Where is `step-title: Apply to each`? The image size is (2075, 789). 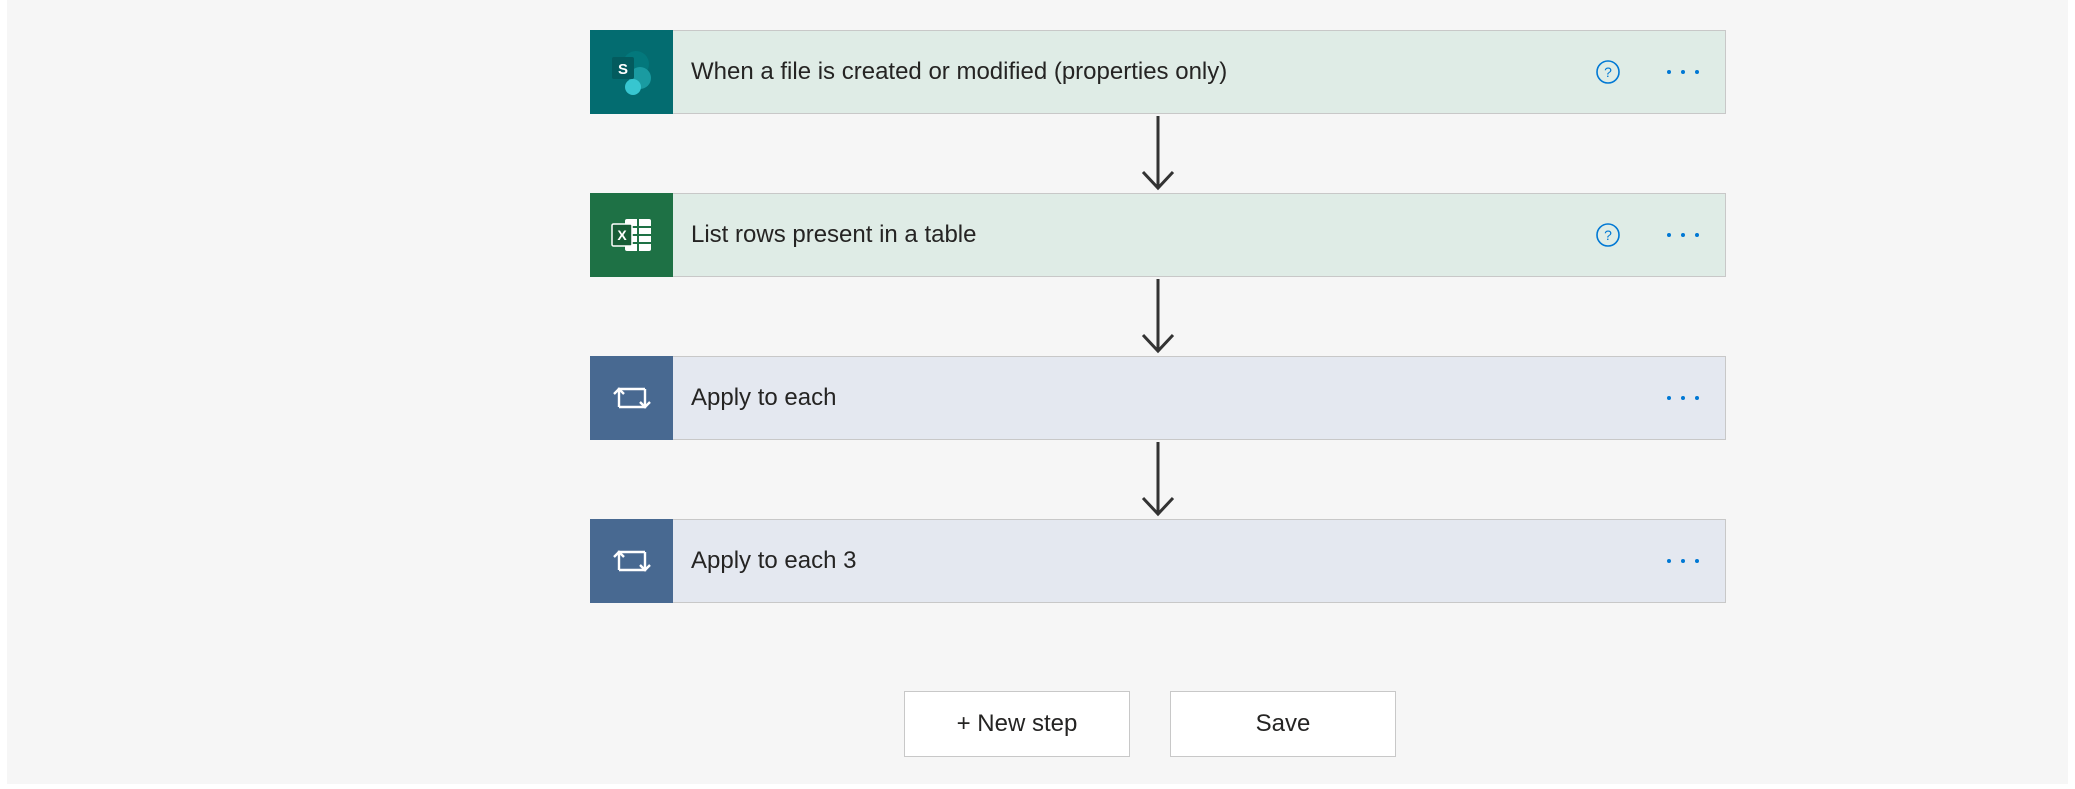
step-title: Apply to each is located at coordinates (764, 397).